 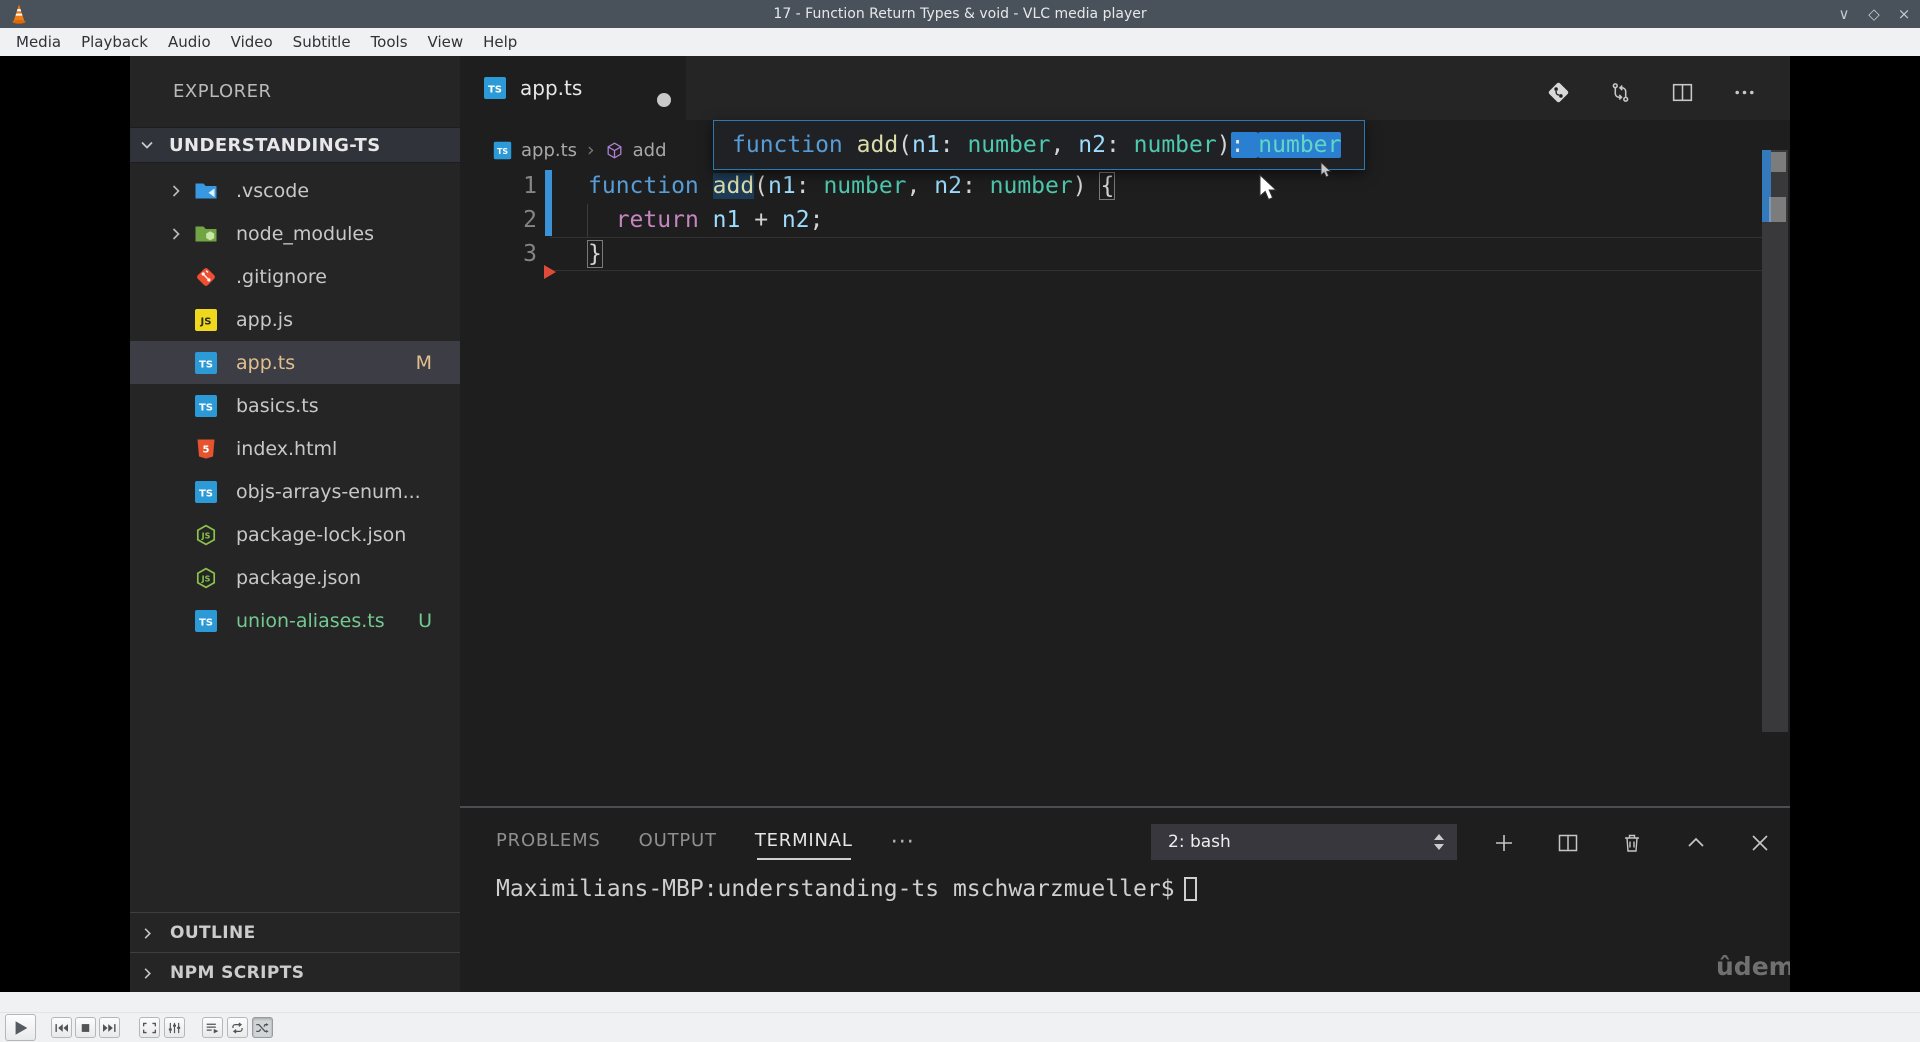 I want to click on panel-more-tabs: ···, so click(x=903, y=843).